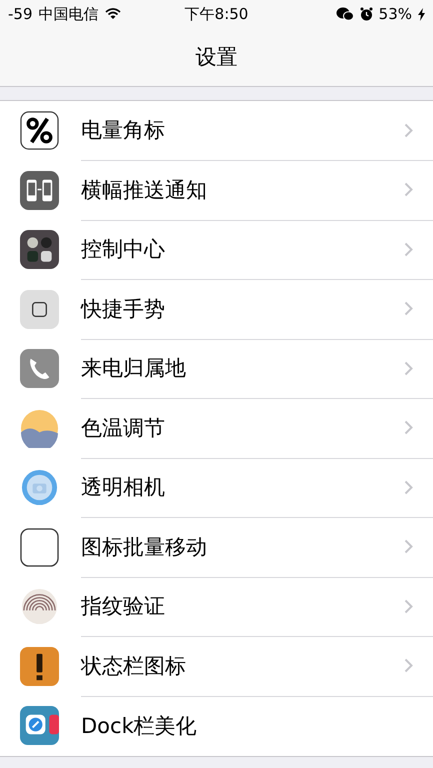 The height and width of the screenshot is (768, 433). What do you see at coordinates (216, 428) in the screenshot?
I see `settings-row: 色温调节` at bounding box center [216, 428].